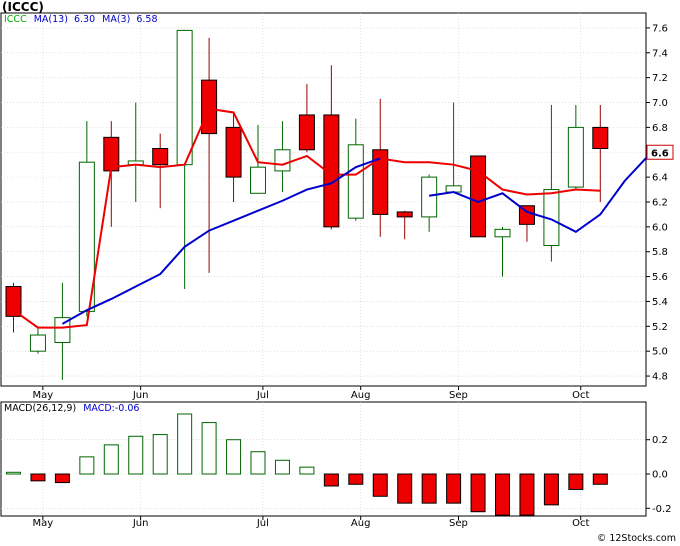 The image size is (680, 546). What do you see at coordinates (660, 153) in the screenshot?
I see `current-price-label: 6.6` at bounding box center [660, 153].